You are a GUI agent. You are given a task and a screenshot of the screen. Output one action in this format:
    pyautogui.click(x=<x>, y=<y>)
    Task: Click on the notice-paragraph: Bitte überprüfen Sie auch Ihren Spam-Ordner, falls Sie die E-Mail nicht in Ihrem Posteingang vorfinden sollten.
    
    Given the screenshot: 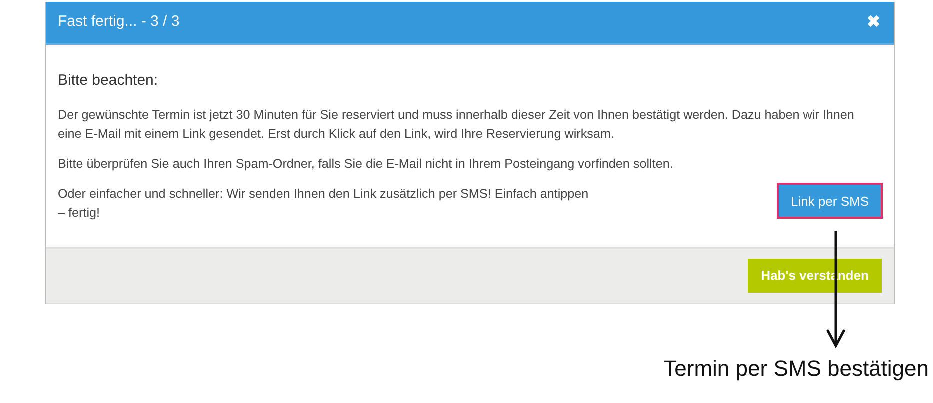 What is the action you would take?
    pyautogui.click(x=366, y=164)
    